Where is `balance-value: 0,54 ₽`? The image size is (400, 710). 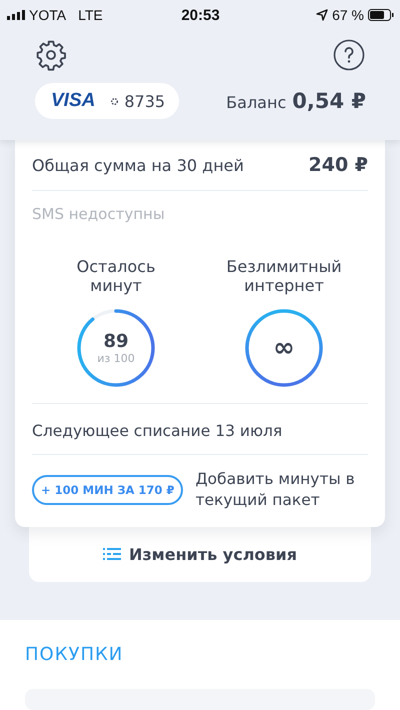 balance-value: 0,54 ₽ is located at coordinates (329, 101).